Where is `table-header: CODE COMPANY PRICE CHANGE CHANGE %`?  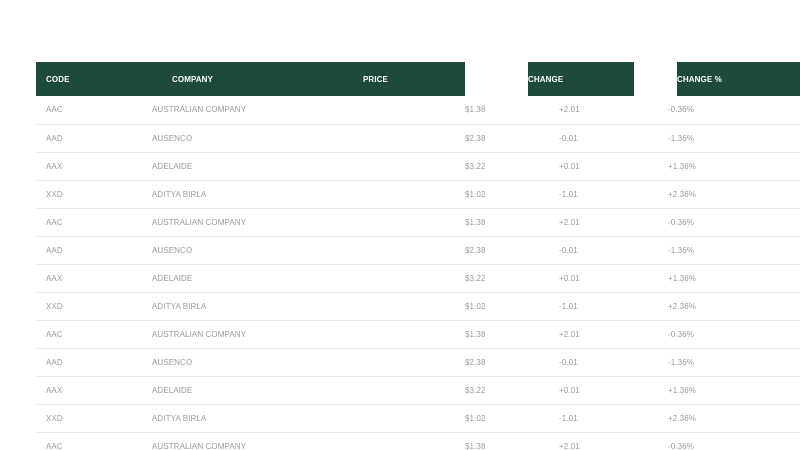
table-header: CODE COMPANY PRICE CHANGE CHANGE % is located at coordinates (418, 79).